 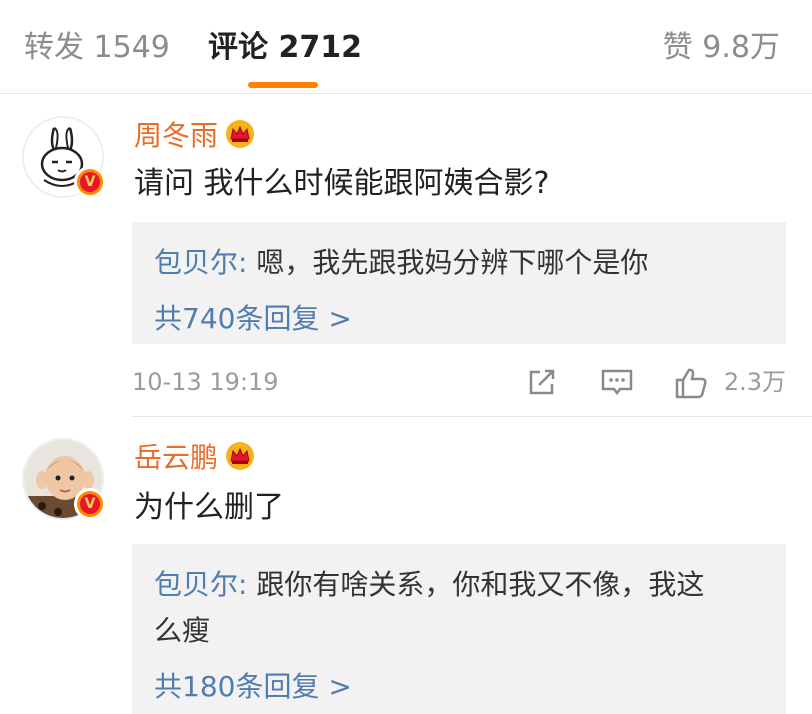 What do you see at coordinates (176, 135) in the screenshot?
I see `username-text: 周冬雨` at bounding box center [176, 135].